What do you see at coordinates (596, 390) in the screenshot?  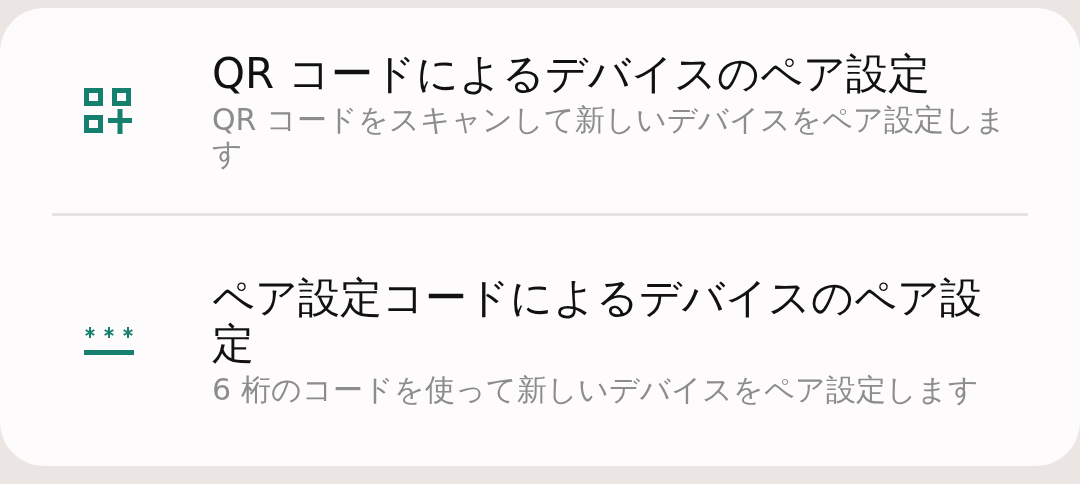 I see `option-summary: 6 桁のコードを使って新しいデバイスをペア設定します` at bounding box center [596, 390].